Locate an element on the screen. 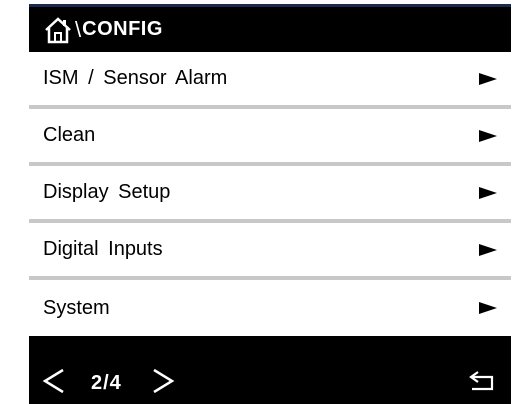  menu-item-label: Clean is located at coordinates (69, 135).